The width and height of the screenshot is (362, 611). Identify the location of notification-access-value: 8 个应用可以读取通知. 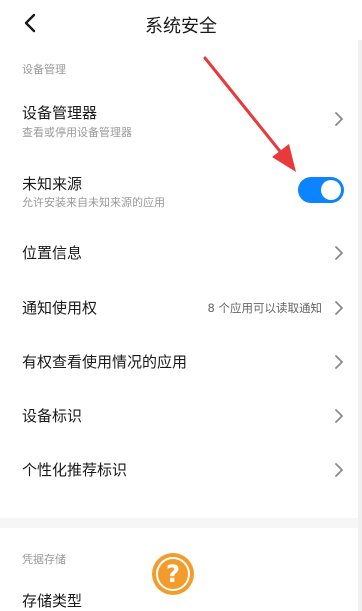
(264, 308).